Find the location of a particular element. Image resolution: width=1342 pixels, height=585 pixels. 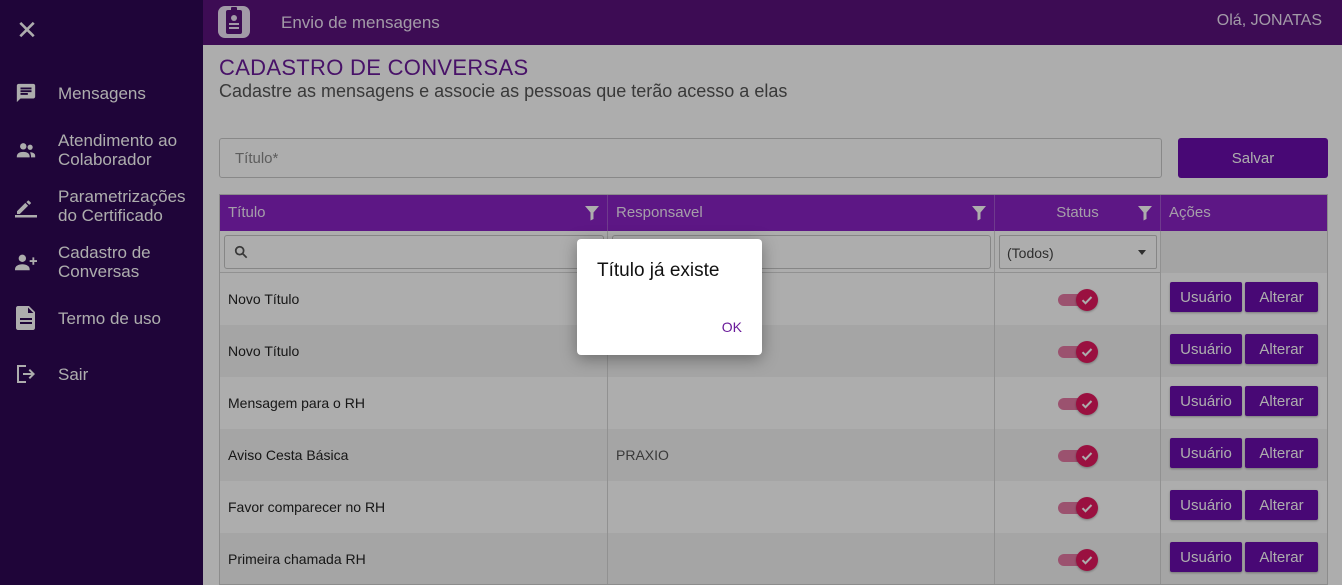

dialog-message: Título já existe is located at coordinates (658, 270).